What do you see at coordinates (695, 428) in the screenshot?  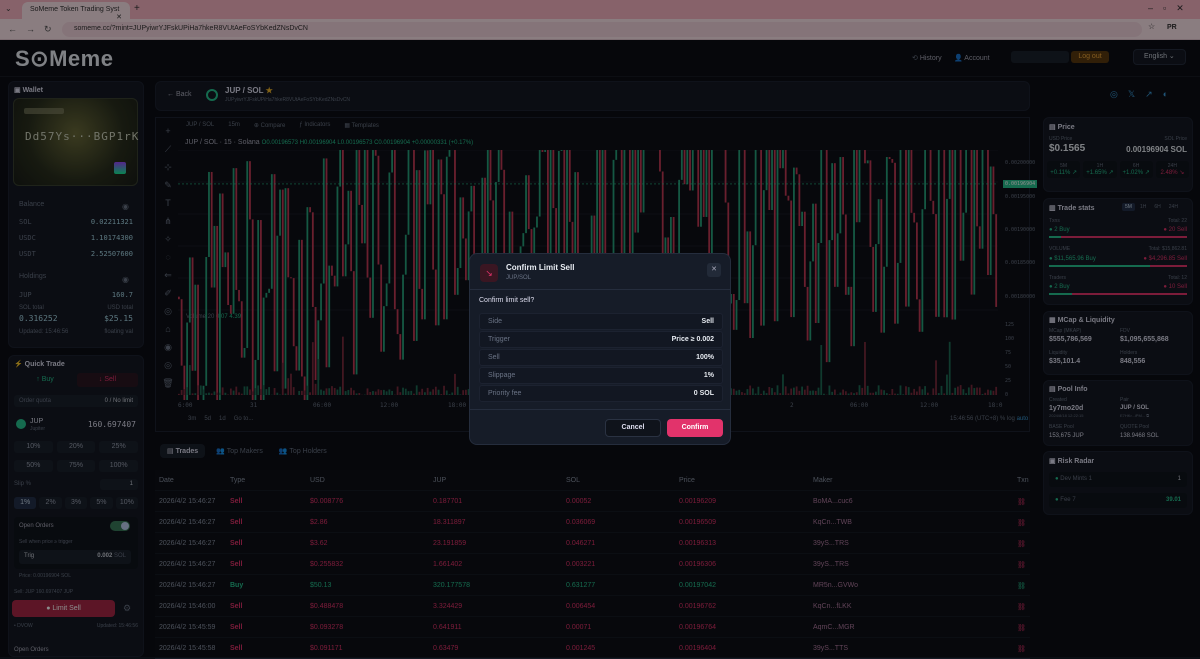 I see `confirm-button: Confirm` at bounding box center [695, 428].